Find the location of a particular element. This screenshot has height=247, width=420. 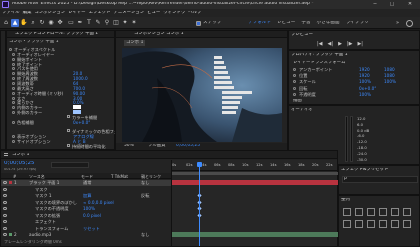

table-row: 1 ブラック 平面 1 通常 なし is located at coordinates (86, 183).